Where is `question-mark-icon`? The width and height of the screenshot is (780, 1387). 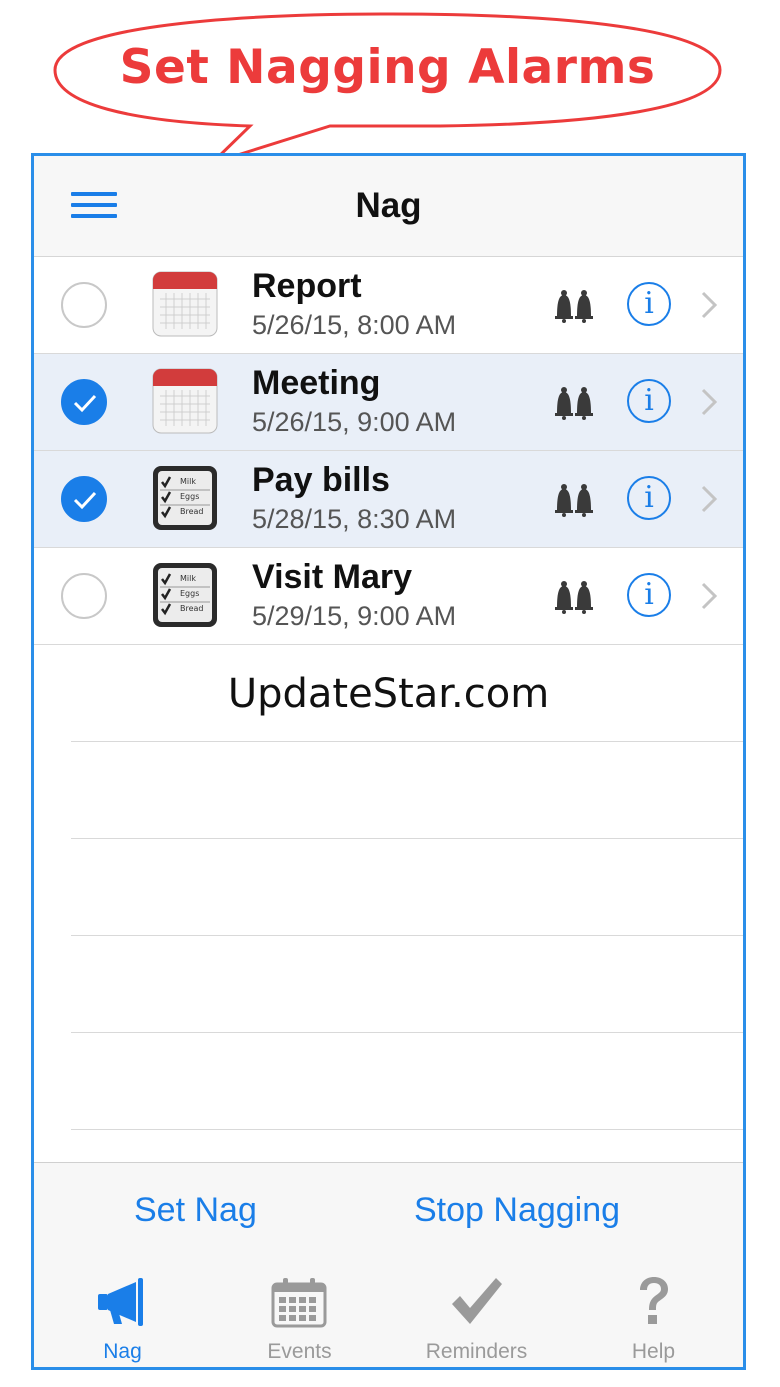 question-mark-icon is located at coordinates (654, 1300).